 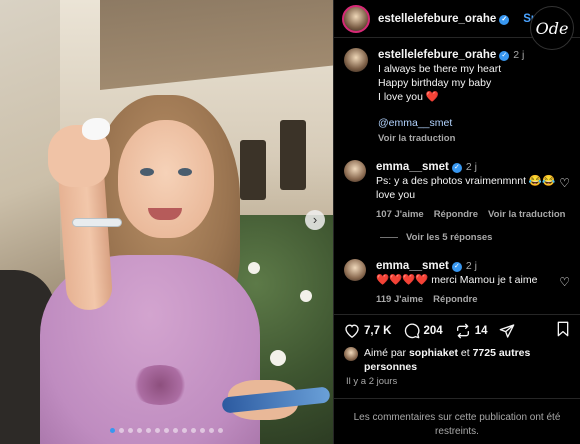 What do you see at coordinates (399, 300) in the screenshot?
I see `comment-likes: 119 J'aime` at bounding box center [399, 300].